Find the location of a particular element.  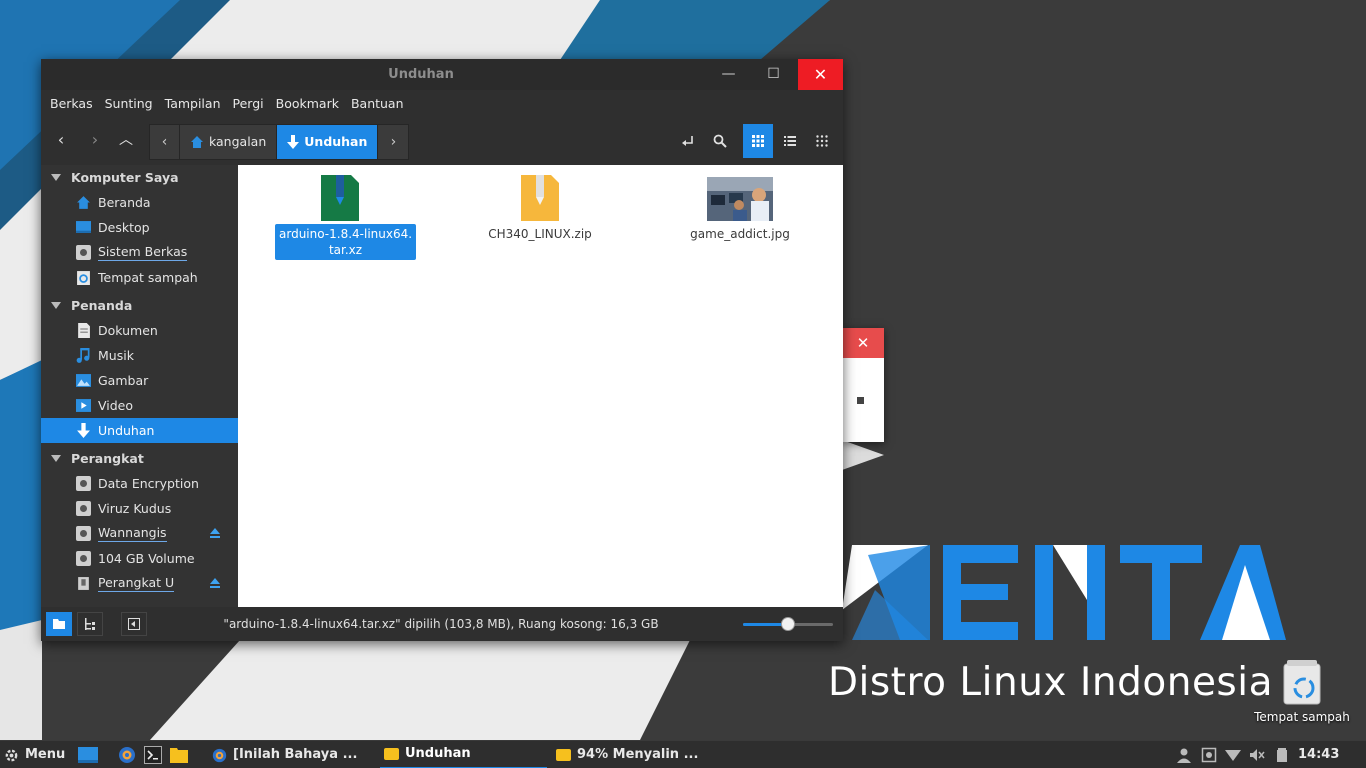

music-icon is located at coordinates (83, 355).